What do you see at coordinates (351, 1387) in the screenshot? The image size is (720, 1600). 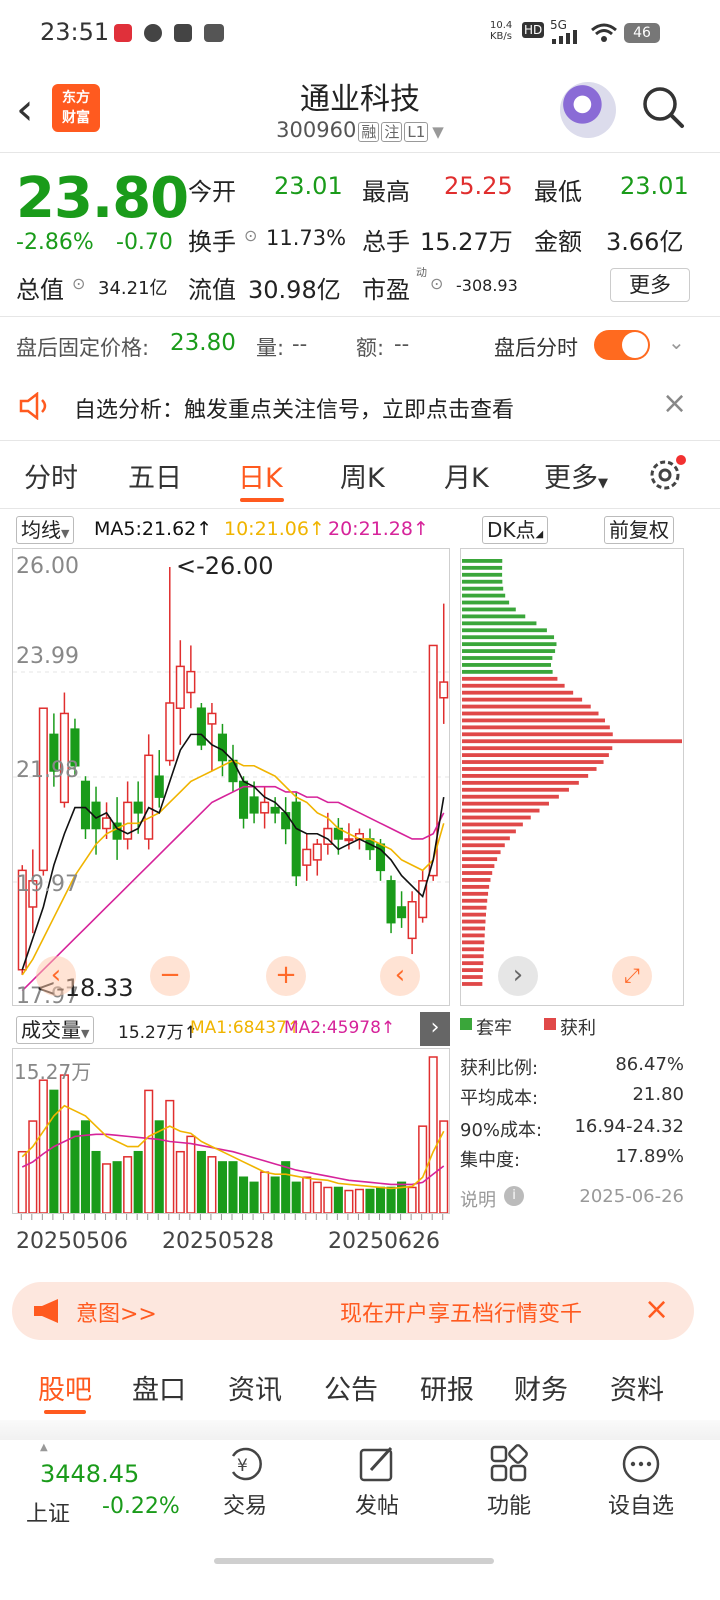 I see `tab-announcements: 公告` at bounding box center [351, 1387].